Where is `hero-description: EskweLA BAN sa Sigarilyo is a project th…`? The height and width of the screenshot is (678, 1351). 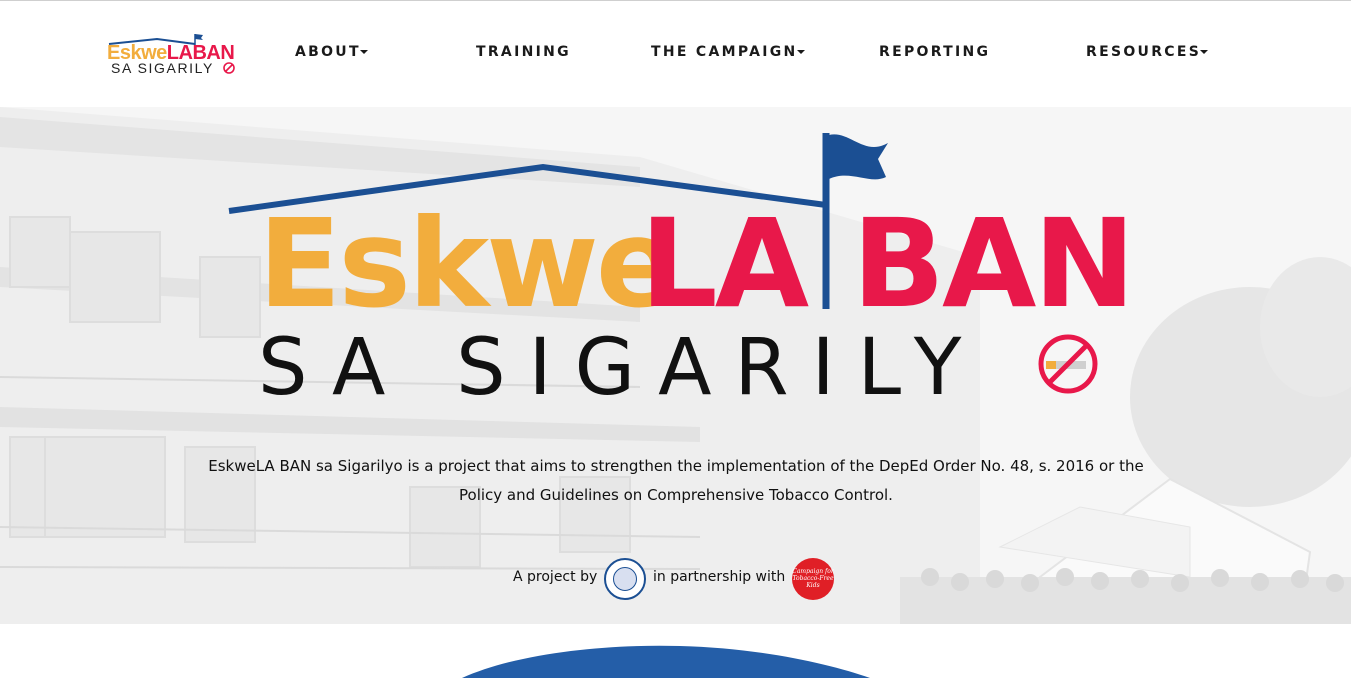 hero-description: EskweLA BAN sa Sigarilyo is a project th… is located at coordinates (676, 481).